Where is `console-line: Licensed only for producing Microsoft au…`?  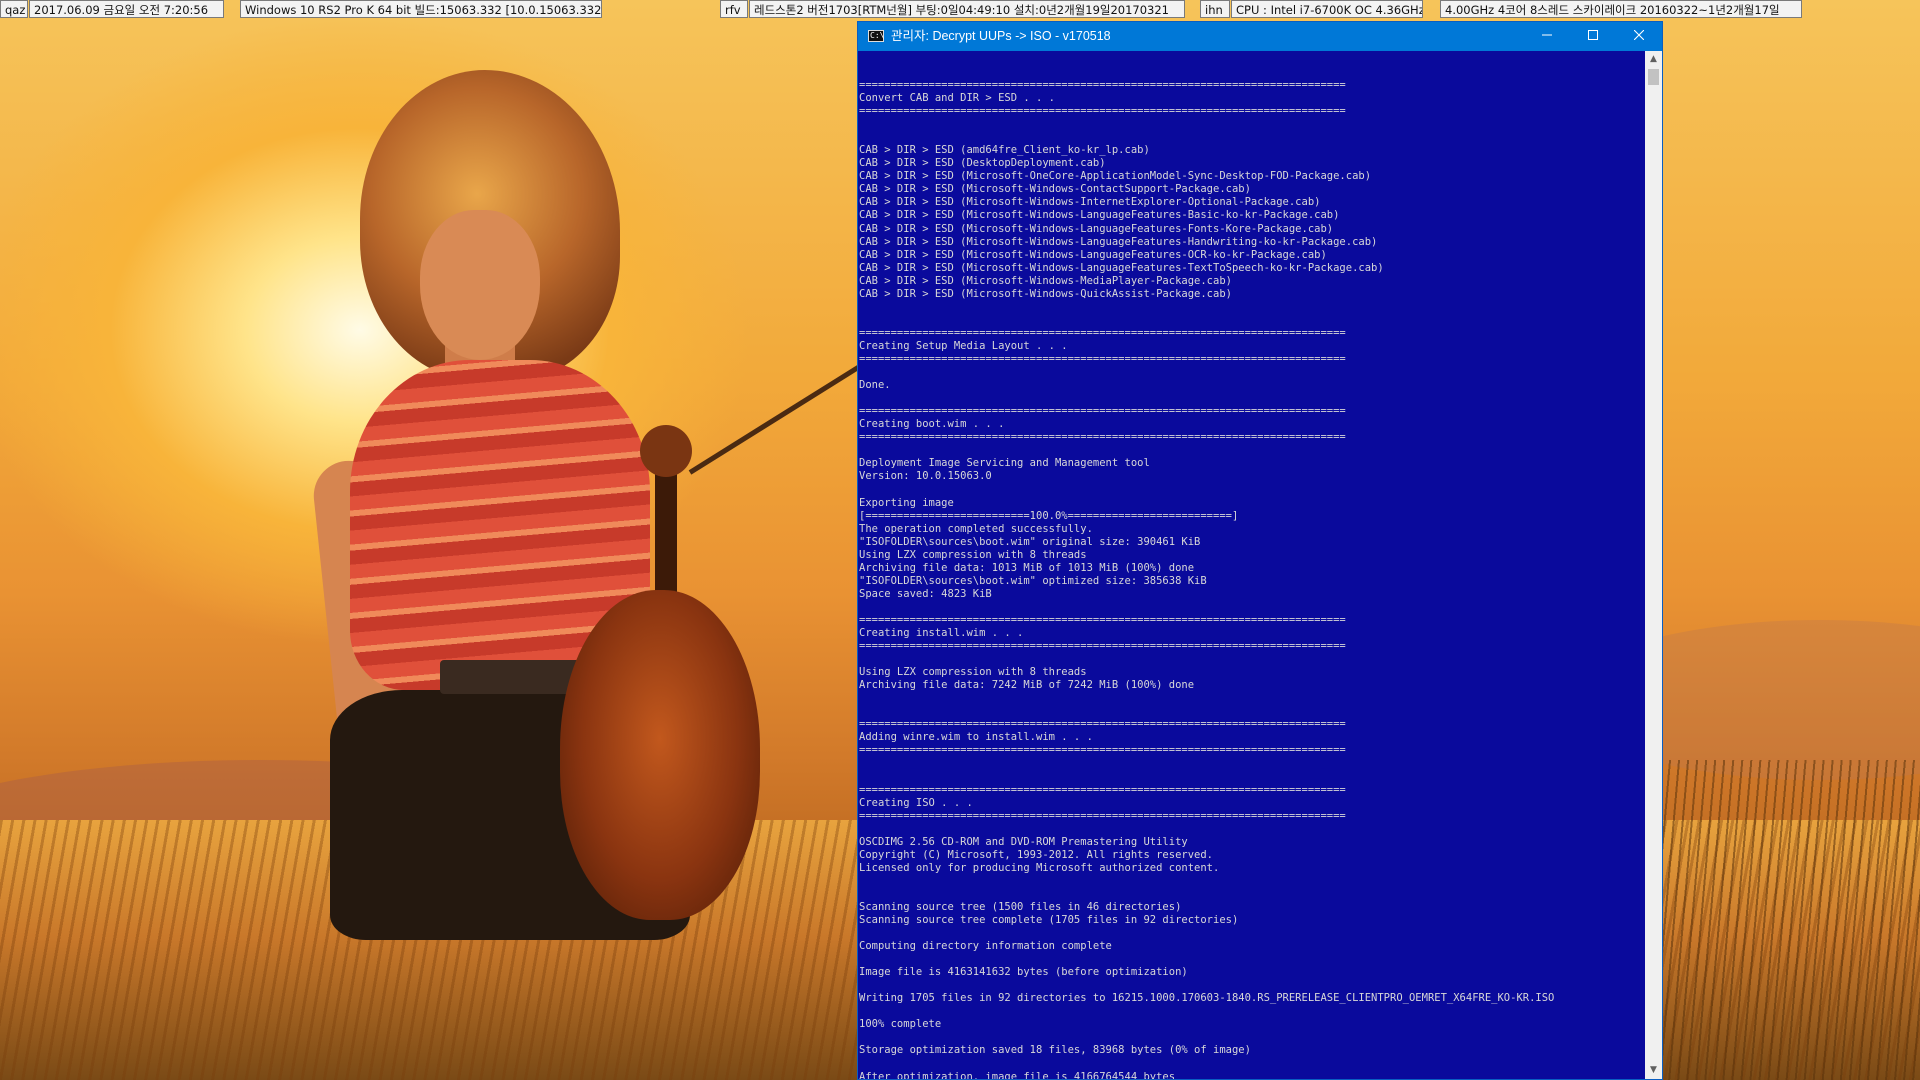 console-line: Licensed only for producing Microsoft au… is located at coordinates (1039, 867).